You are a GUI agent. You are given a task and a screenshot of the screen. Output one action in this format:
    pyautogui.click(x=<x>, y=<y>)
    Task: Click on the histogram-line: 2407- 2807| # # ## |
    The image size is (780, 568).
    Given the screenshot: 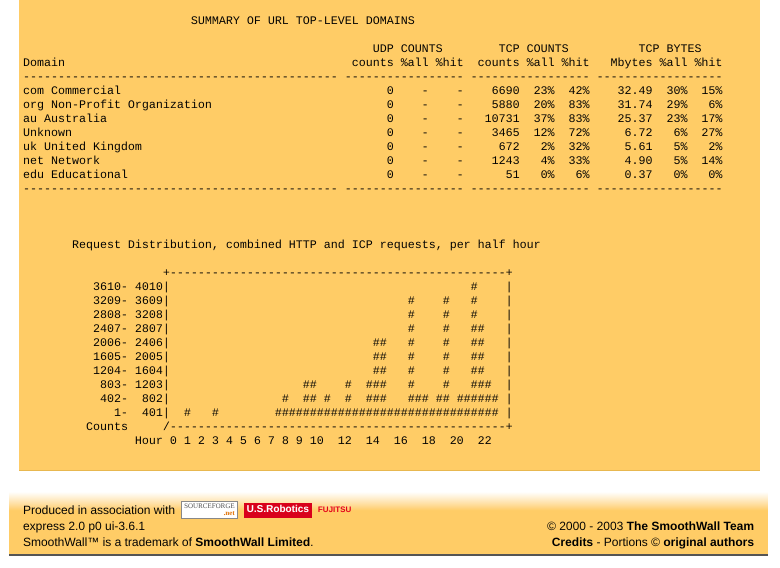 What is the action you would take?
    pyautogui.click(x=302, y=329)
    